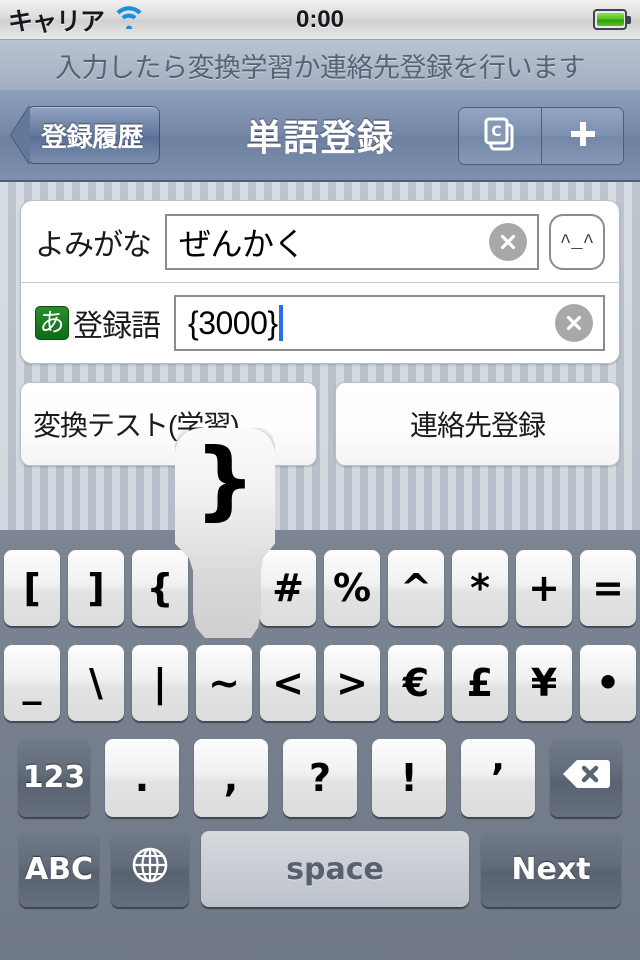  I want to click on key-caret: ^, so click(416, 587).